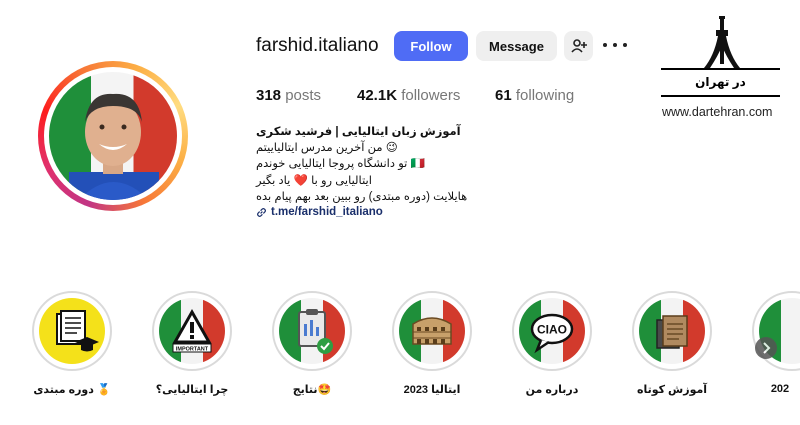 The width and height of the screenshot is (800, 425). I want to click on suggested-accounts-button, so click(578, 46).